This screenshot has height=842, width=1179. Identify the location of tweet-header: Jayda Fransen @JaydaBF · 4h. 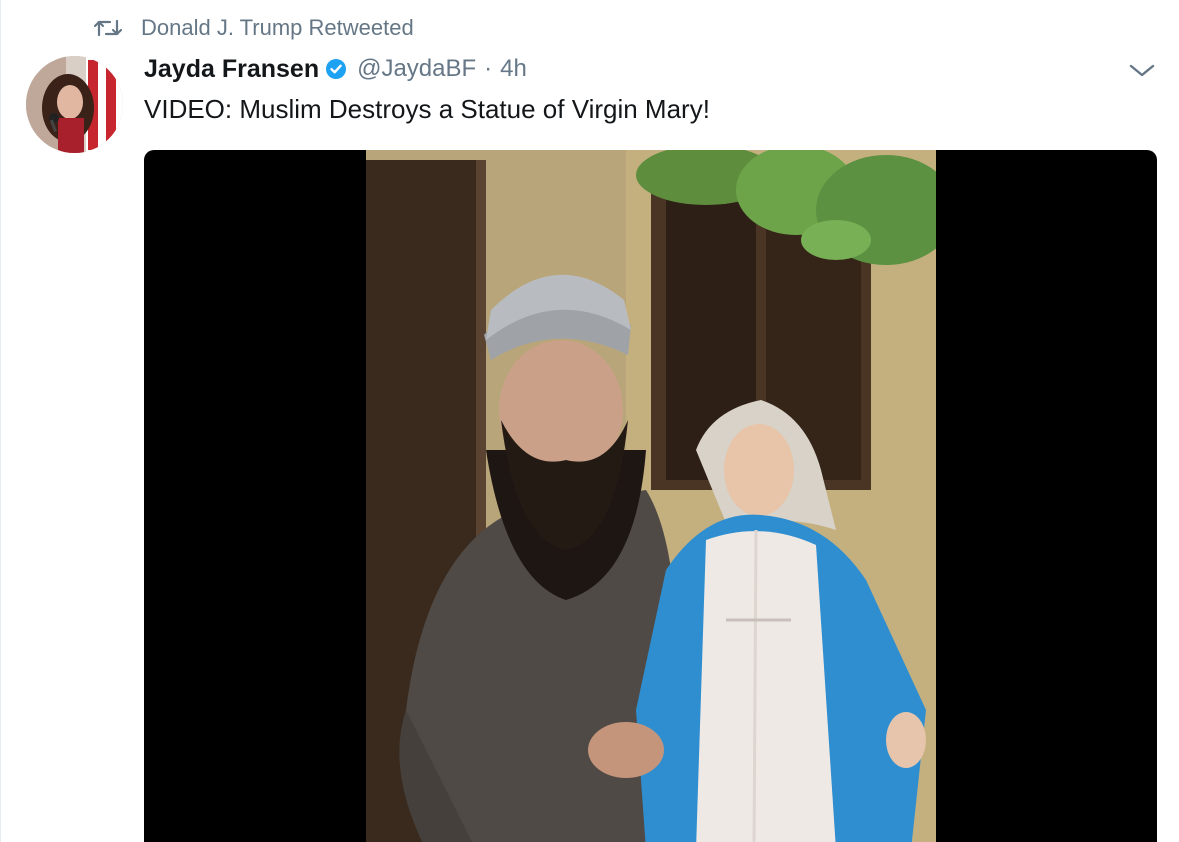
(335, 69).